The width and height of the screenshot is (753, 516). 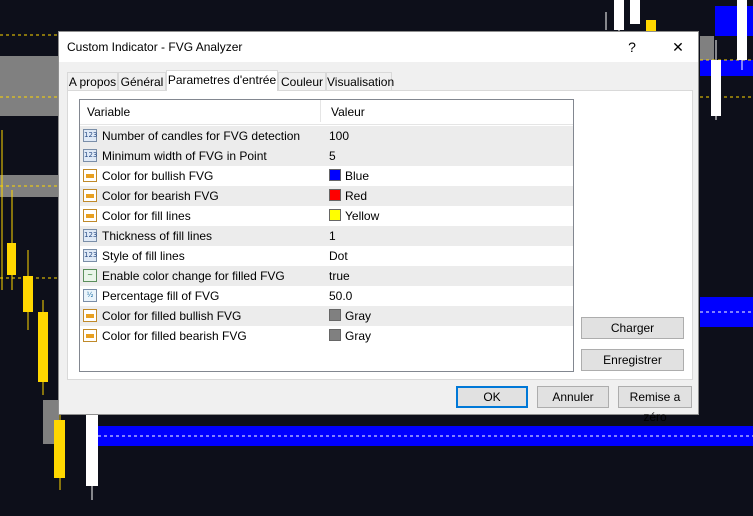 I want to click on table-row: 123 Minimum width of FVG in Point 5, so click(x=326, y=156).